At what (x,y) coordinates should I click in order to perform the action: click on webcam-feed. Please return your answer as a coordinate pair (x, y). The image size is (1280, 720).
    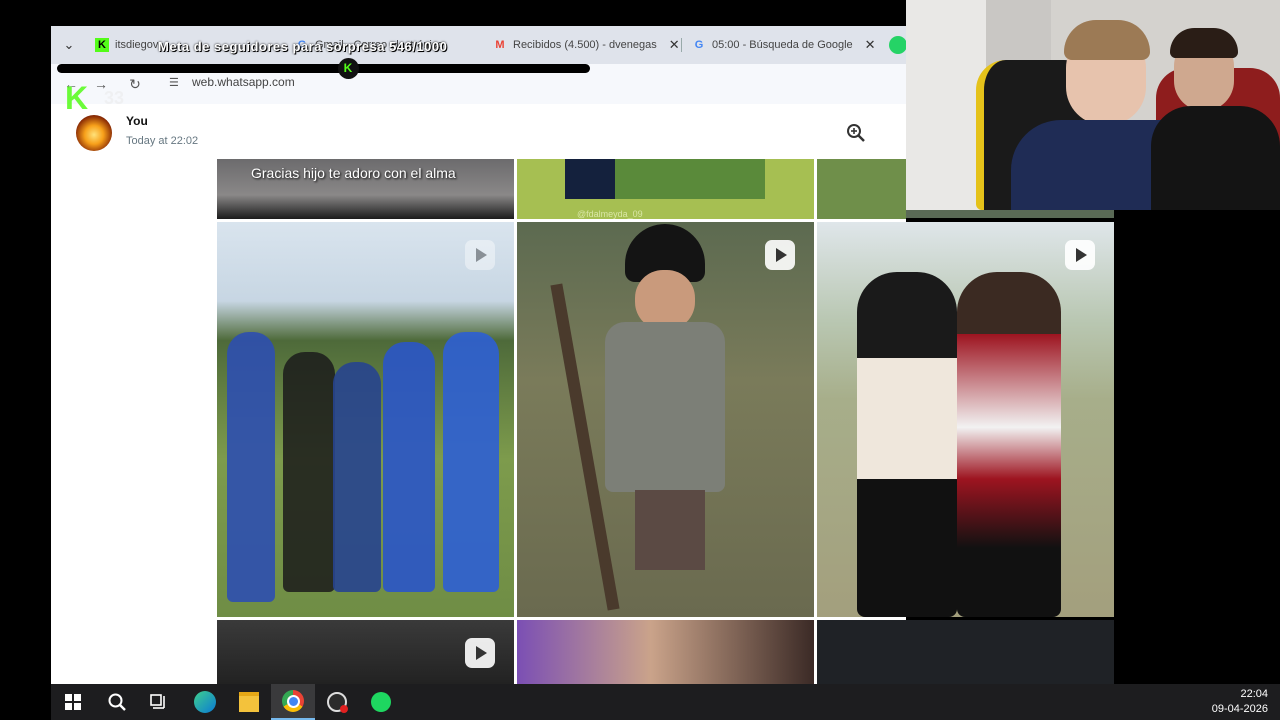
    Looking at the image, I should click on (1093, 105).